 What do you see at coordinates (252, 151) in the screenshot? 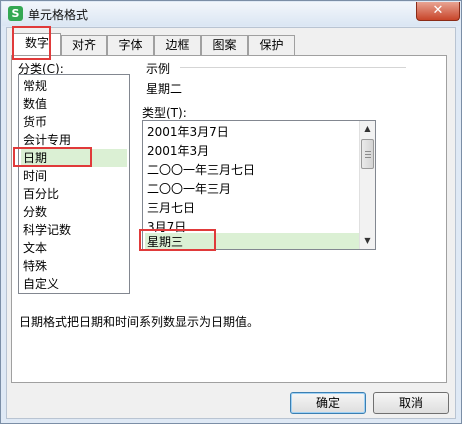
I see `type-item: 2001年3月` at bounding box center [252, 151].